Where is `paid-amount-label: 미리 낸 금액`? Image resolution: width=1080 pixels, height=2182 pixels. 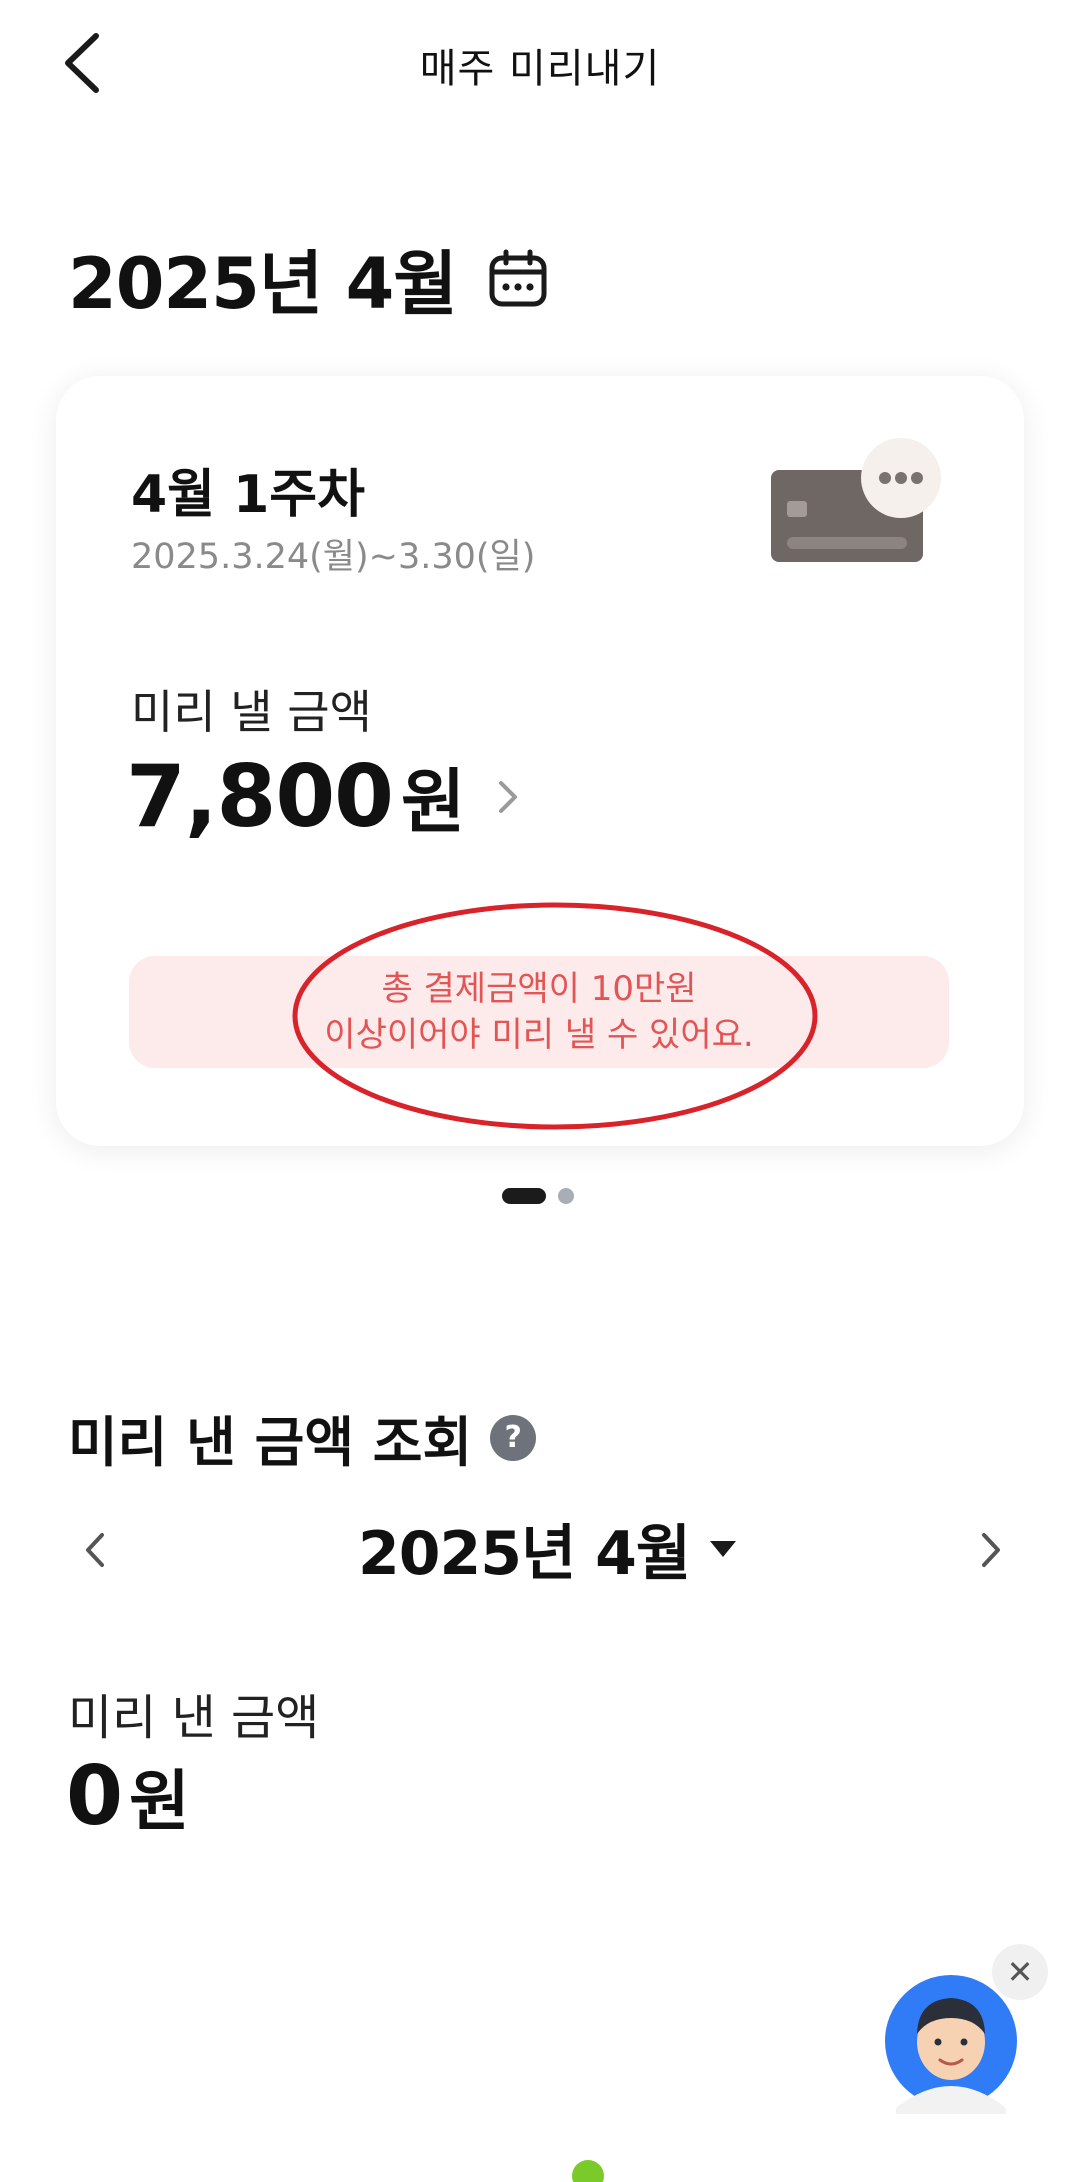 paid-amount-label: 미리 낸 금액 is located at coordinates (194, 1718).